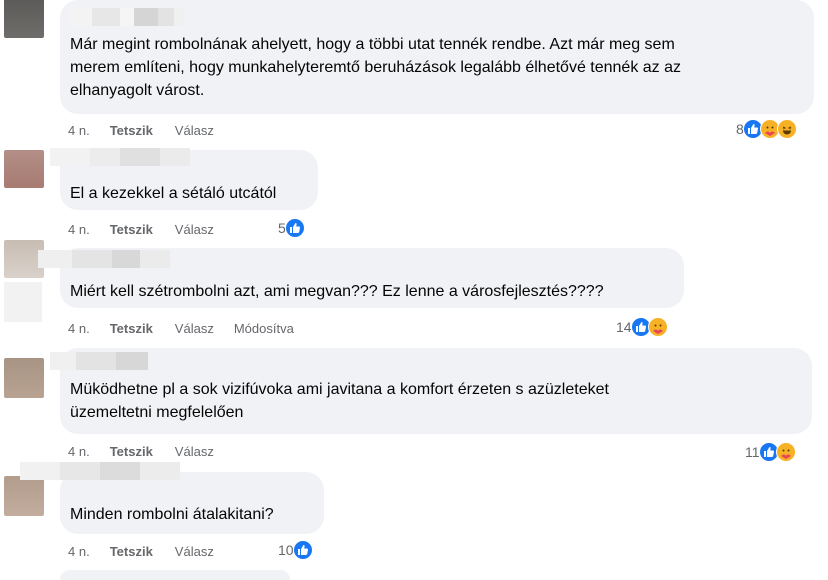 The height and width of the screenshot is (580, 828). What do you see at coordinates (173, 193) in the screenshot?
I see `comment-text: El a kezekkel a sétáló utcától` at bounding box center [173, 193].